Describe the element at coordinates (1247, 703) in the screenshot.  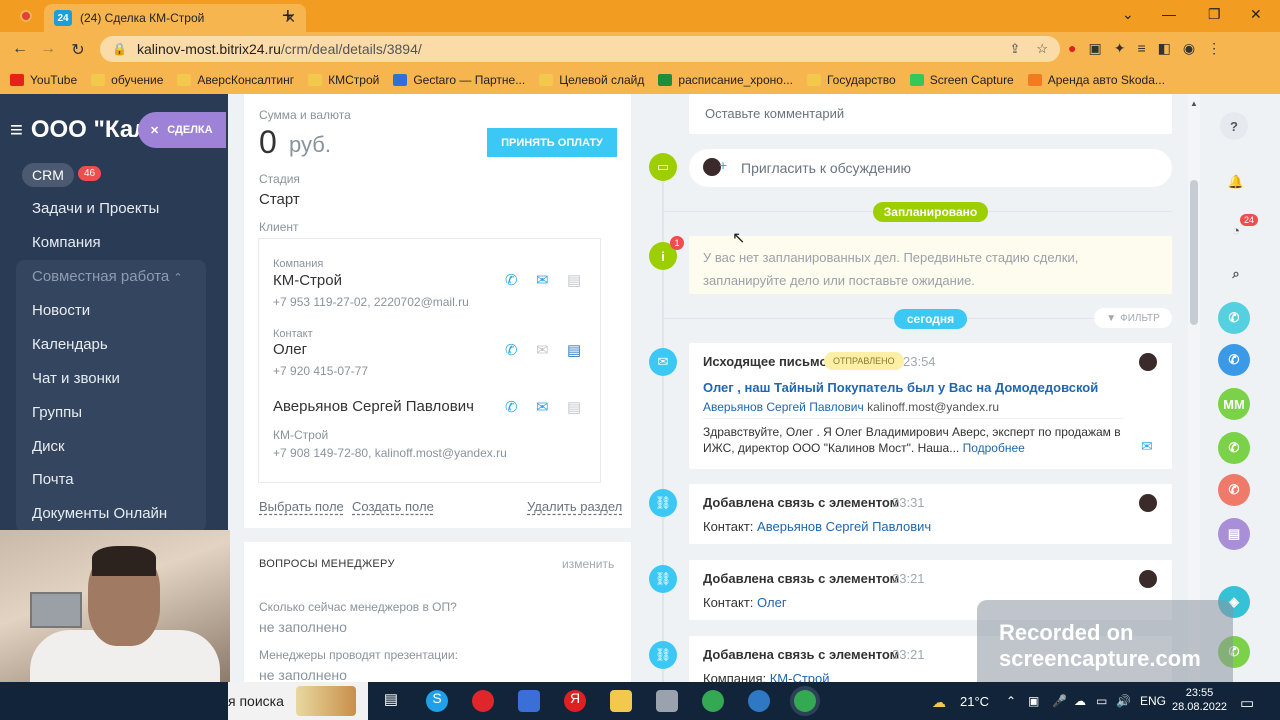
I see `notification-center-icon: ▭` at that location.